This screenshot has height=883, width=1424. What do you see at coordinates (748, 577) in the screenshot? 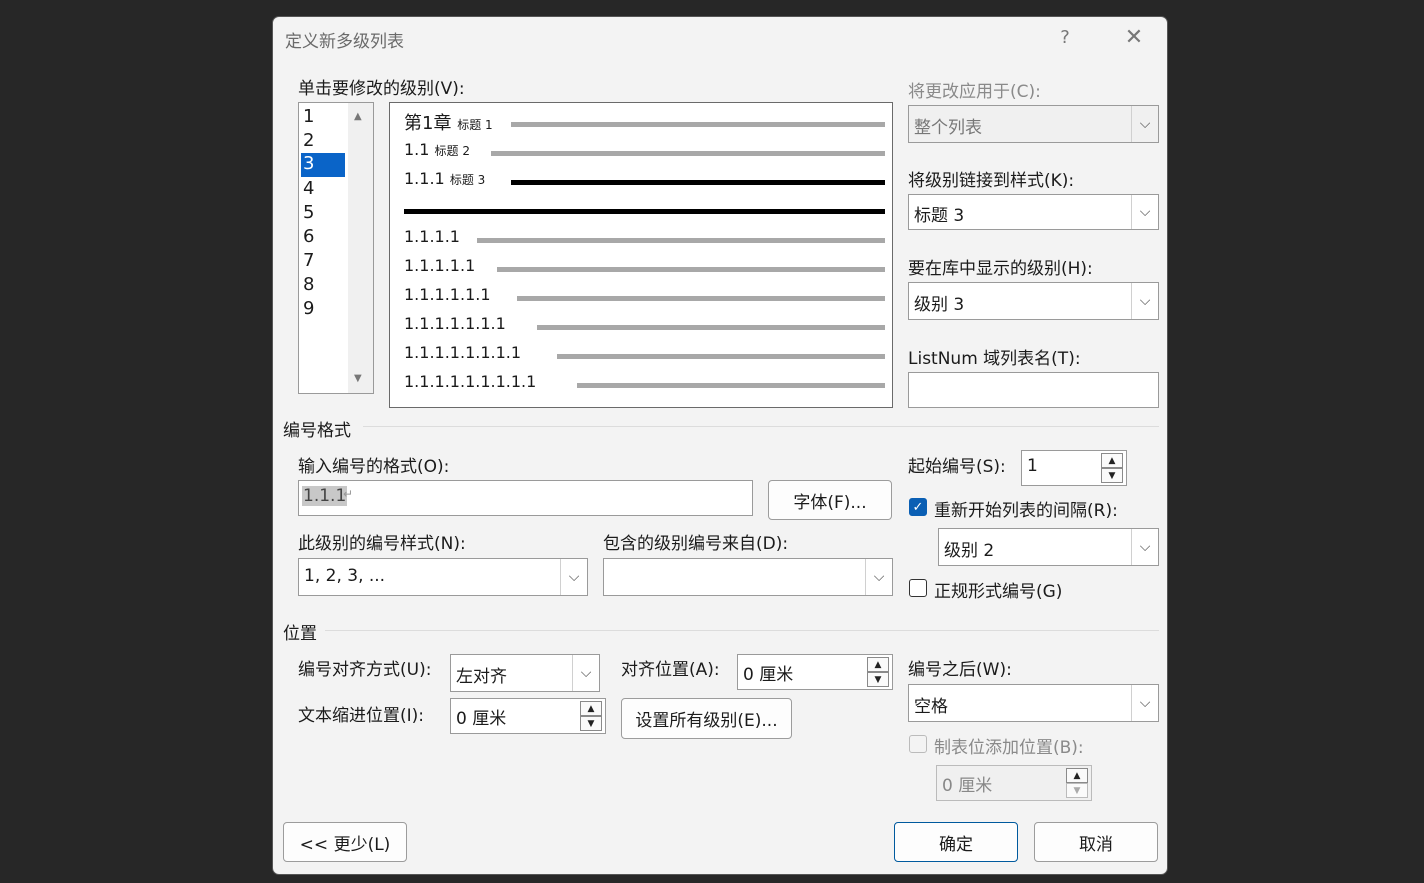
I see `include-level-dropdown: ⌵` at bounding box center [748, 577].